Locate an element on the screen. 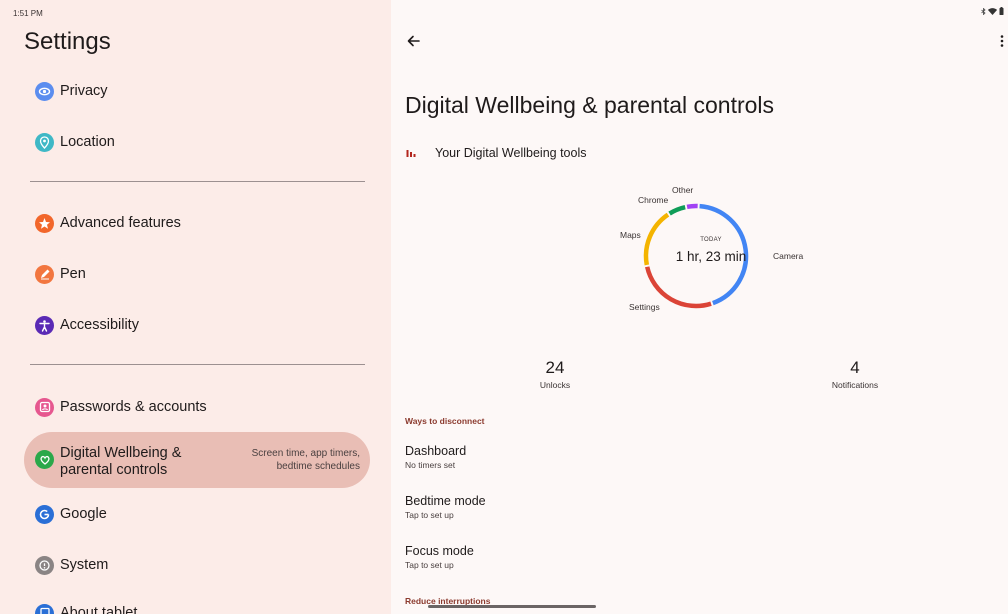 This screenshot has width=1008, height=614. more-options-icon is located at coordinates (1002, 41).